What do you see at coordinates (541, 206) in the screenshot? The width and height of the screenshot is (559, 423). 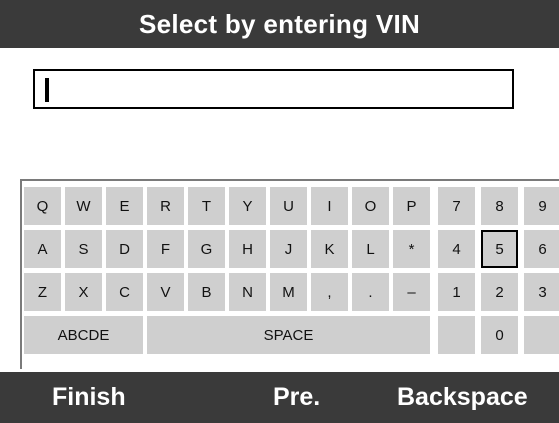 I see `numpad-key-0-2: 9` at bounding box center [541, 206].